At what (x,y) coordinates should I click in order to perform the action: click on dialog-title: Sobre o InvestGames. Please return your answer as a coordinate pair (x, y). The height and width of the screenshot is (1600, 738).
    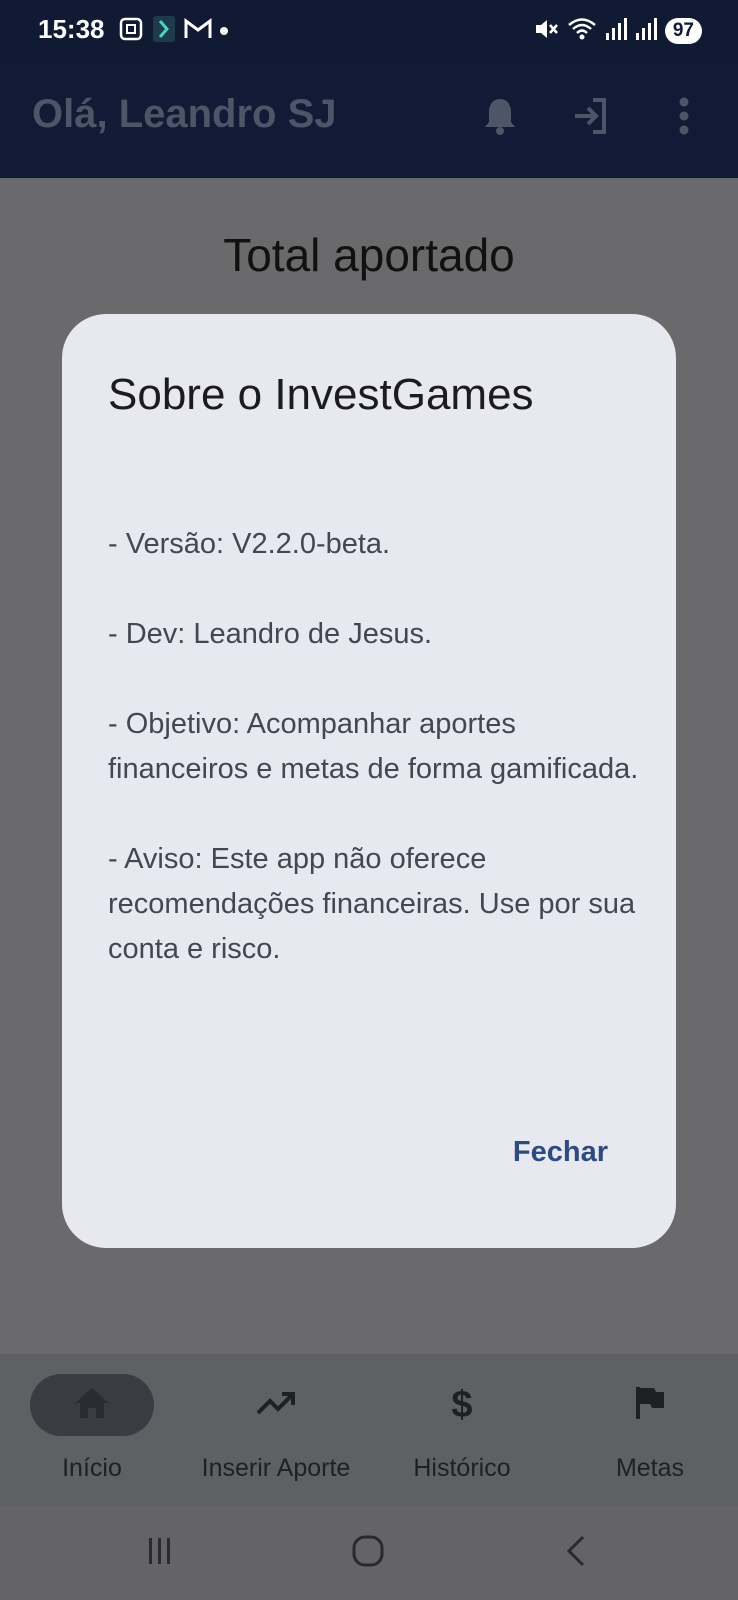
    Looking at the image, I should click on (321, 394).